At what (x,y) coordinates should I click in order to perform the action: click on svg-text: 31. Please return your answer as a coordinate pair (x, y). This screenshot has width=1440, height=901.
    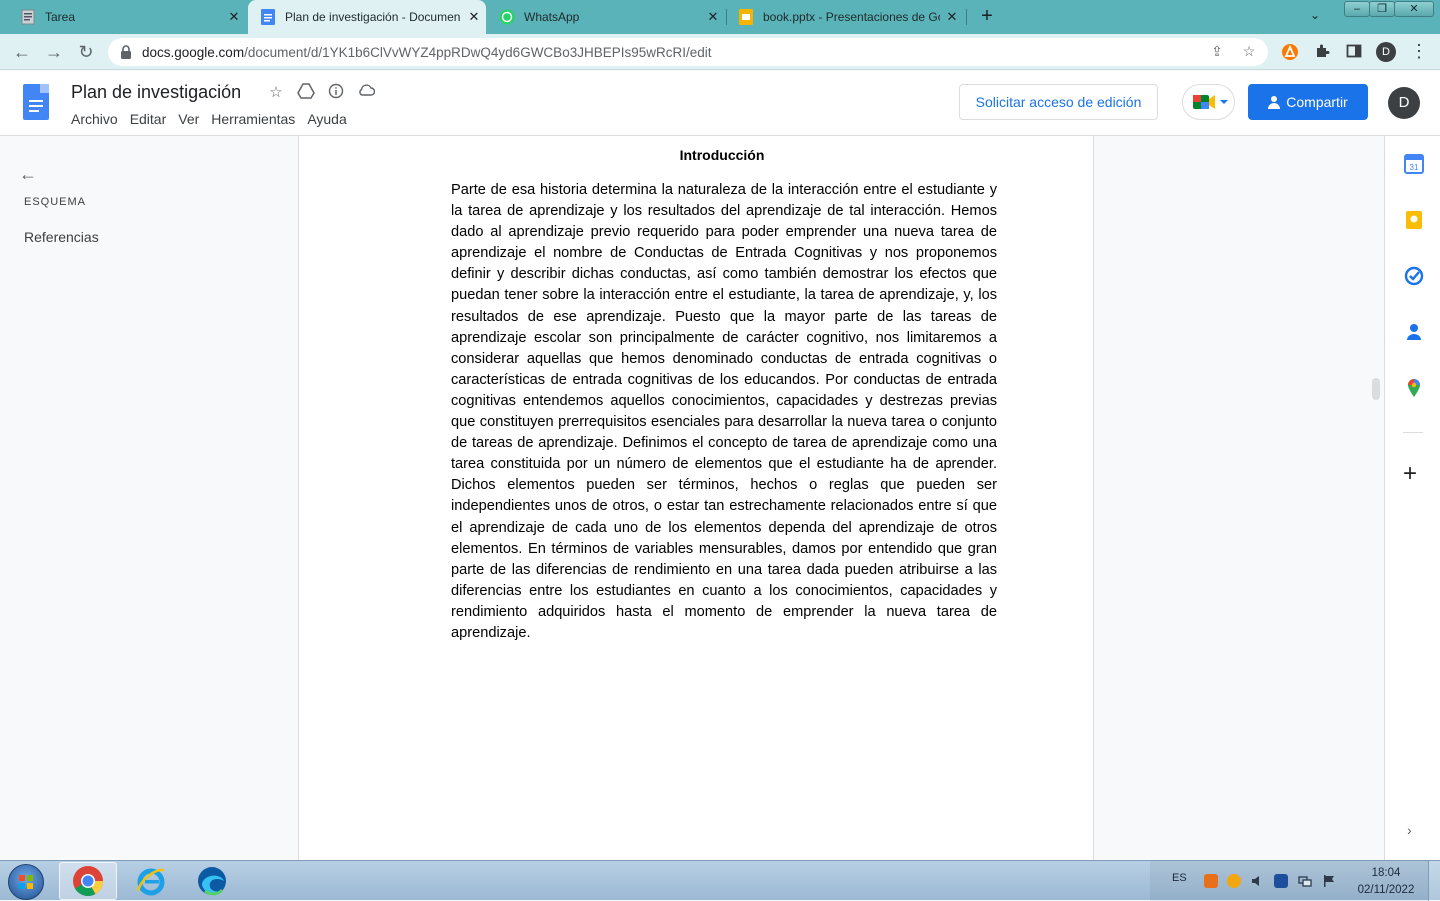
    Looking at the image, I should click on (1414, 167).